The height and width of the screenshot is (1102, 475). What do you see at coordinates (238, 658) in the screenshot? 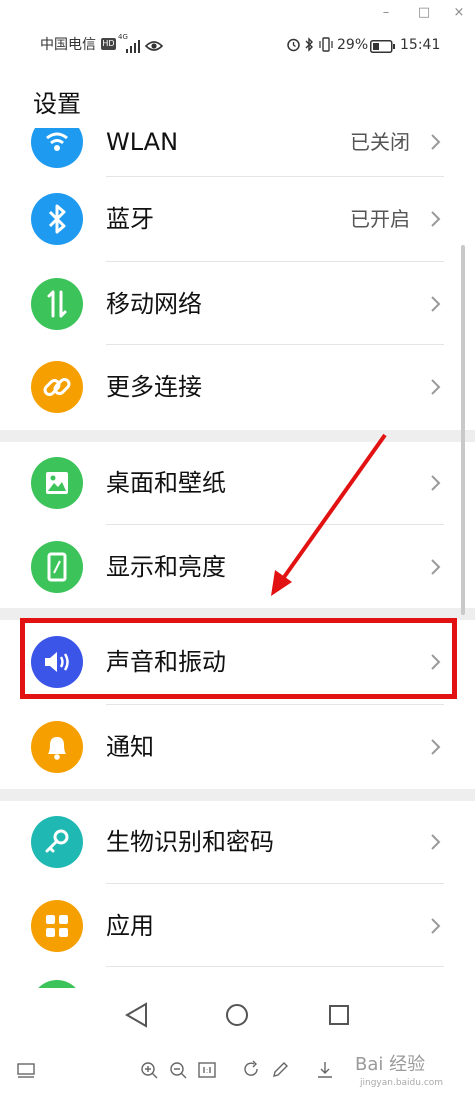
I see `highlight-box` at bounding box center [238, 658].